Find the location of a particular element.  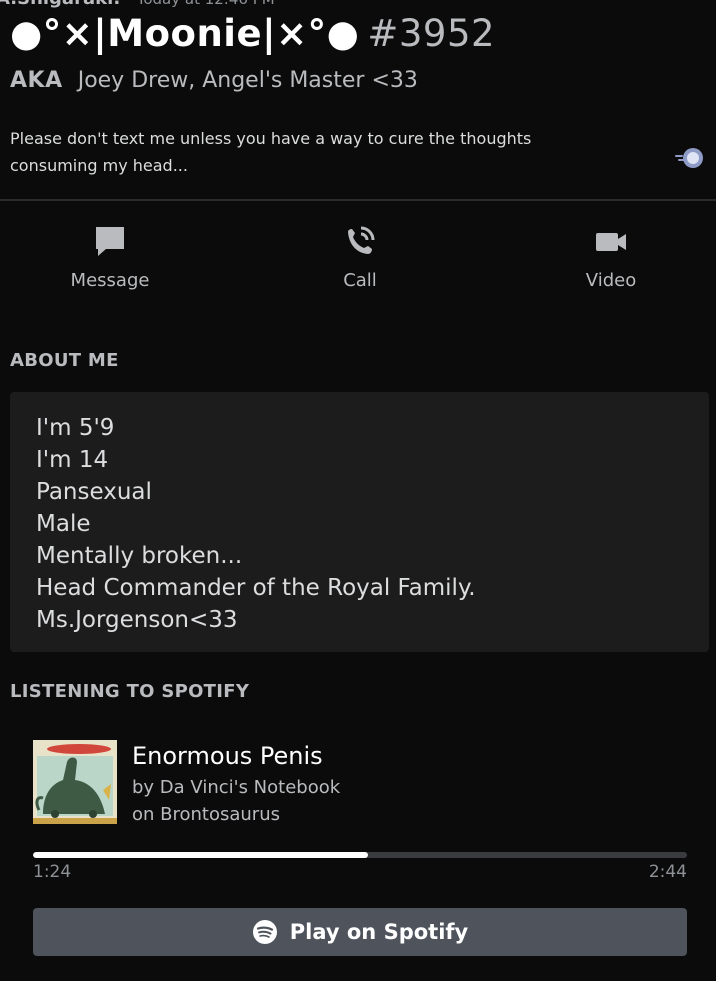

aka-row: AKA Joey Drew, Angel's Master <33 is located at coordinates (214, 80).